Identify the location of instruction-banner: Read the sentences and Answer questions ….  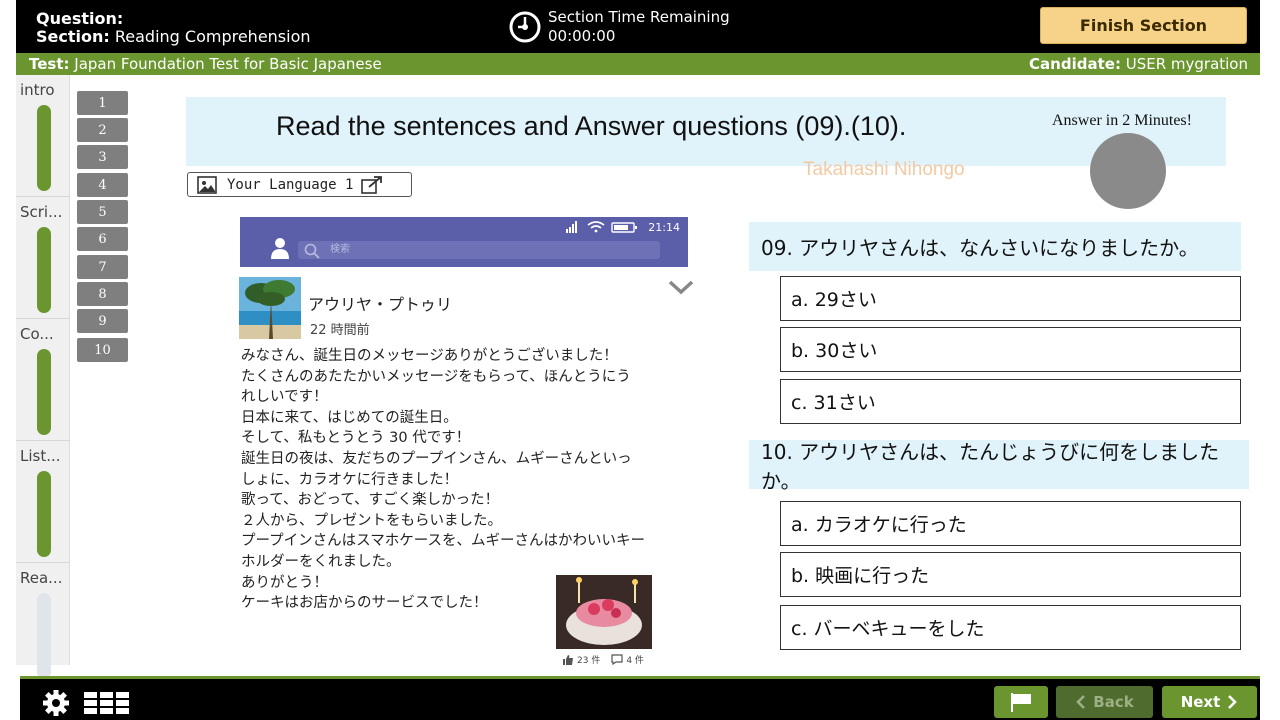
(706, 131).